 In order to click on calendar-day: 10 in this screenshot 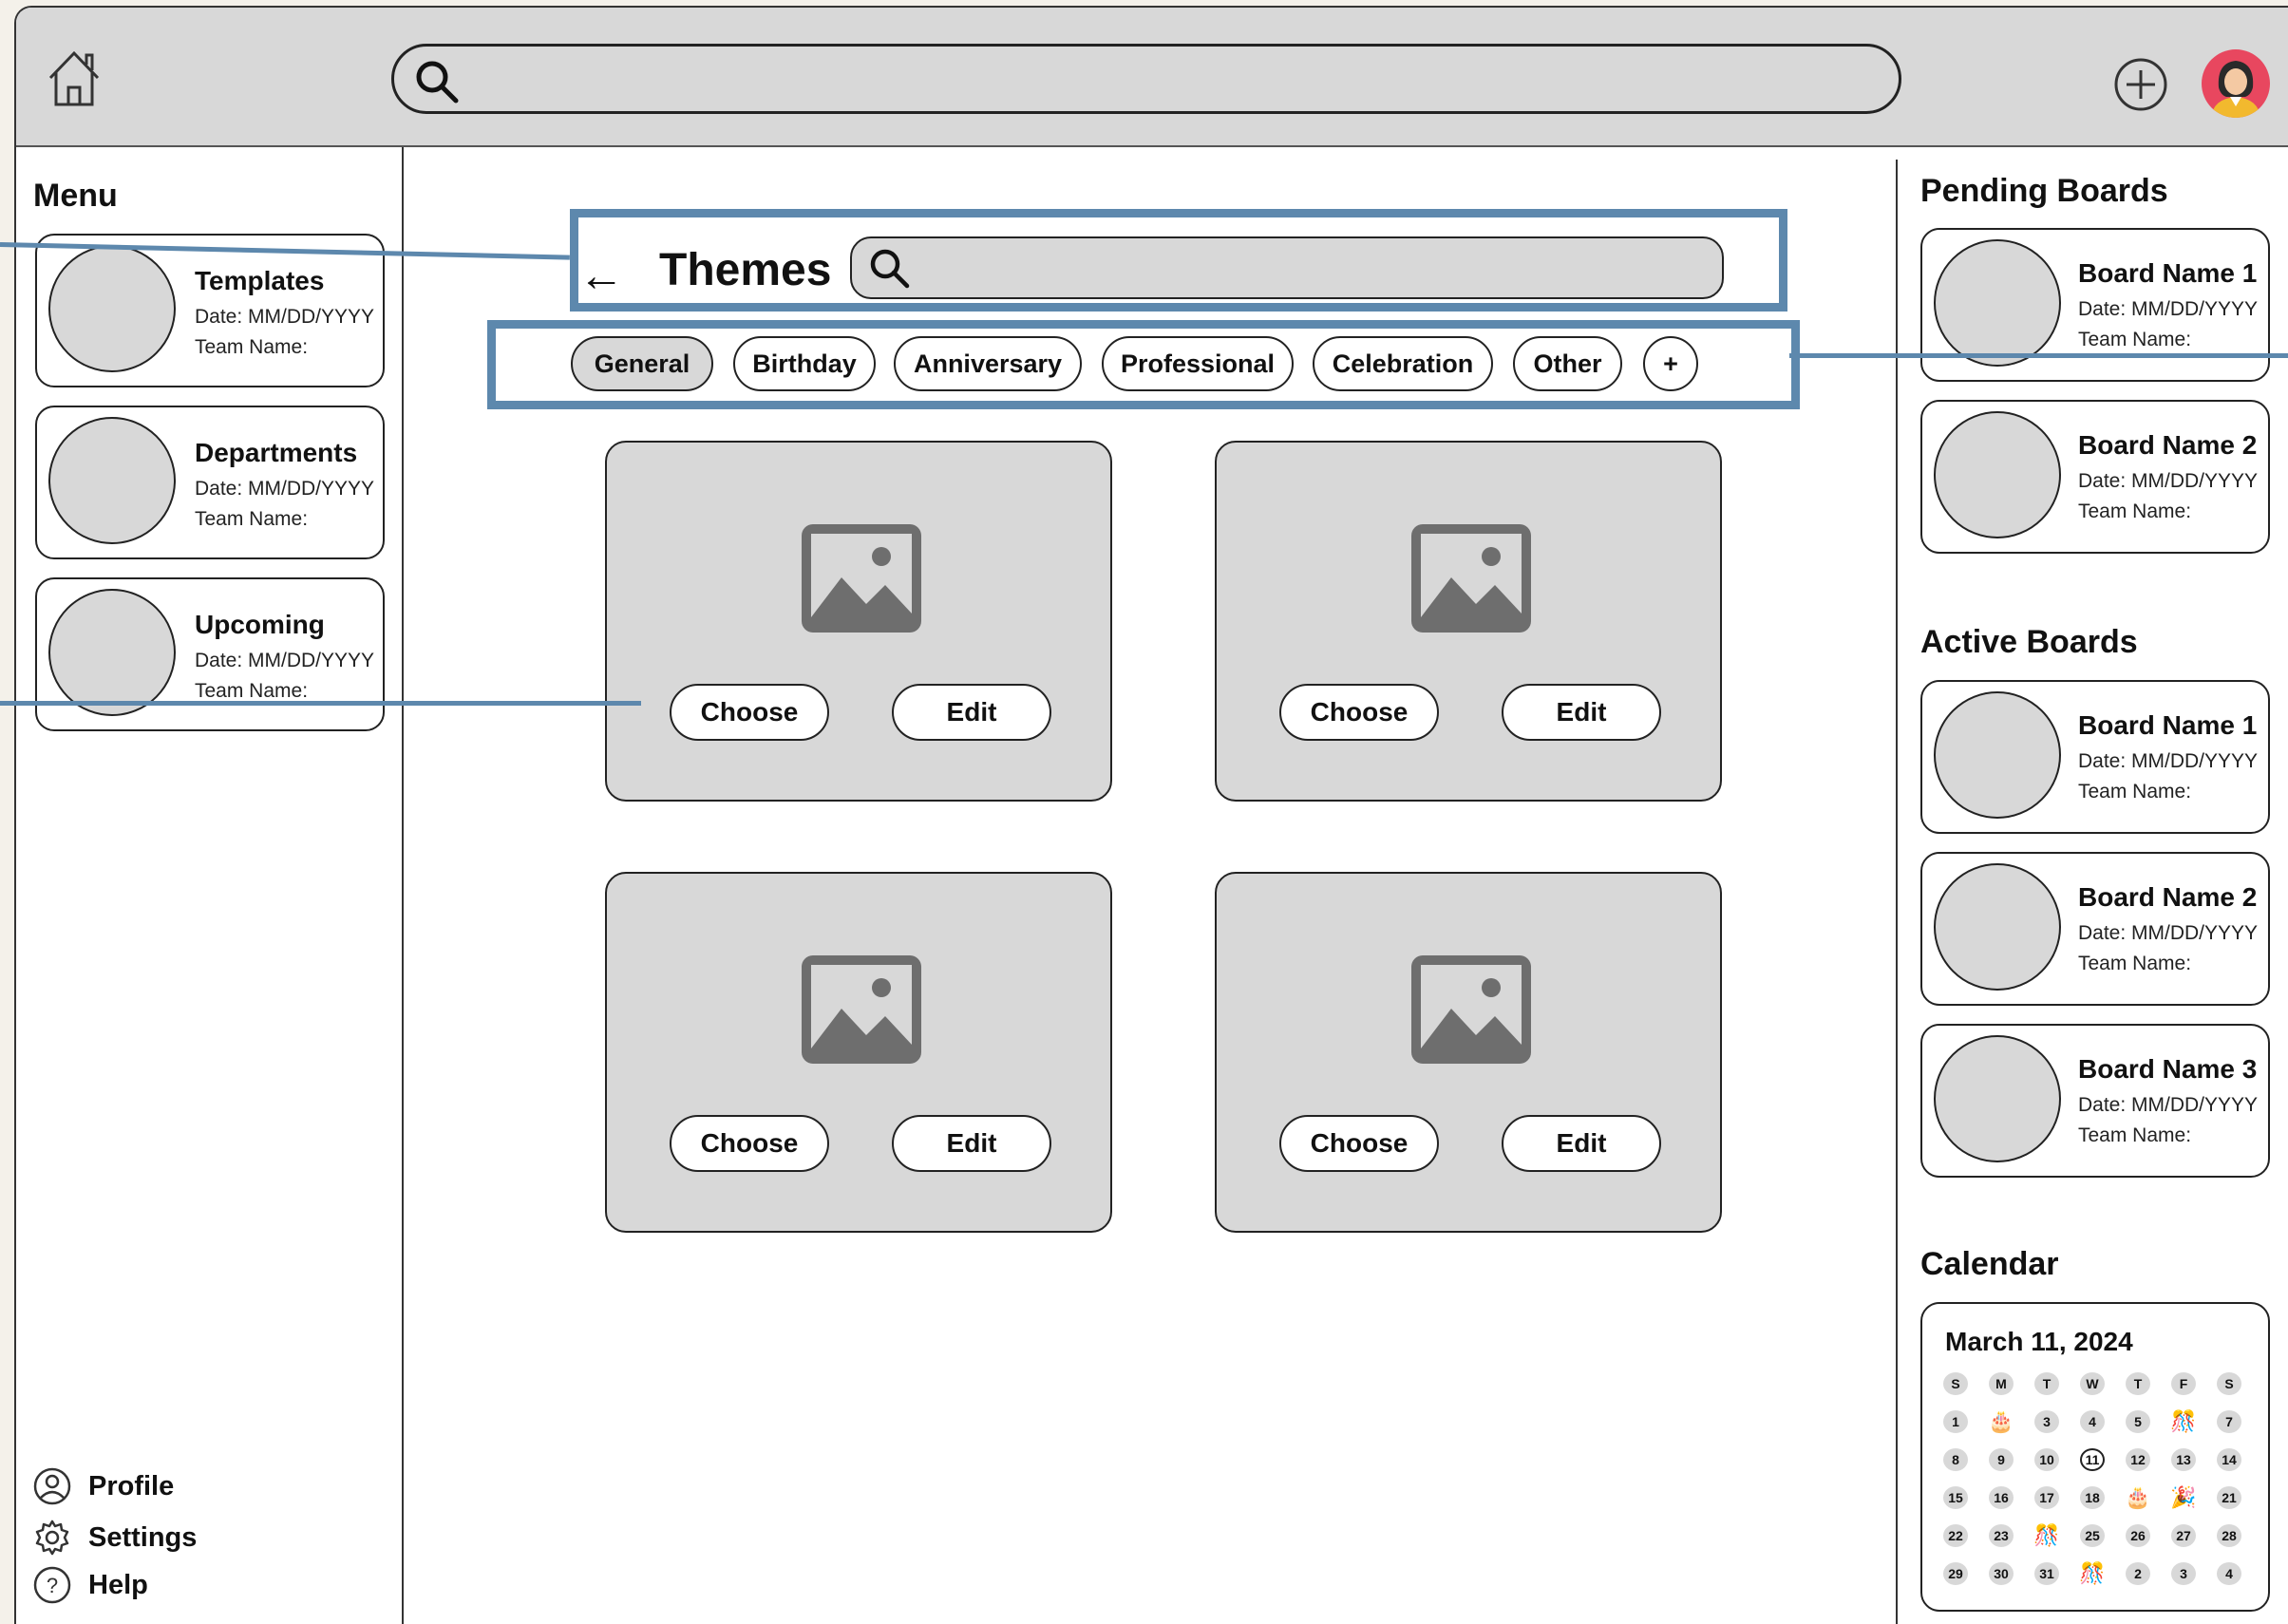, I will do `click(2046, 1459)`.